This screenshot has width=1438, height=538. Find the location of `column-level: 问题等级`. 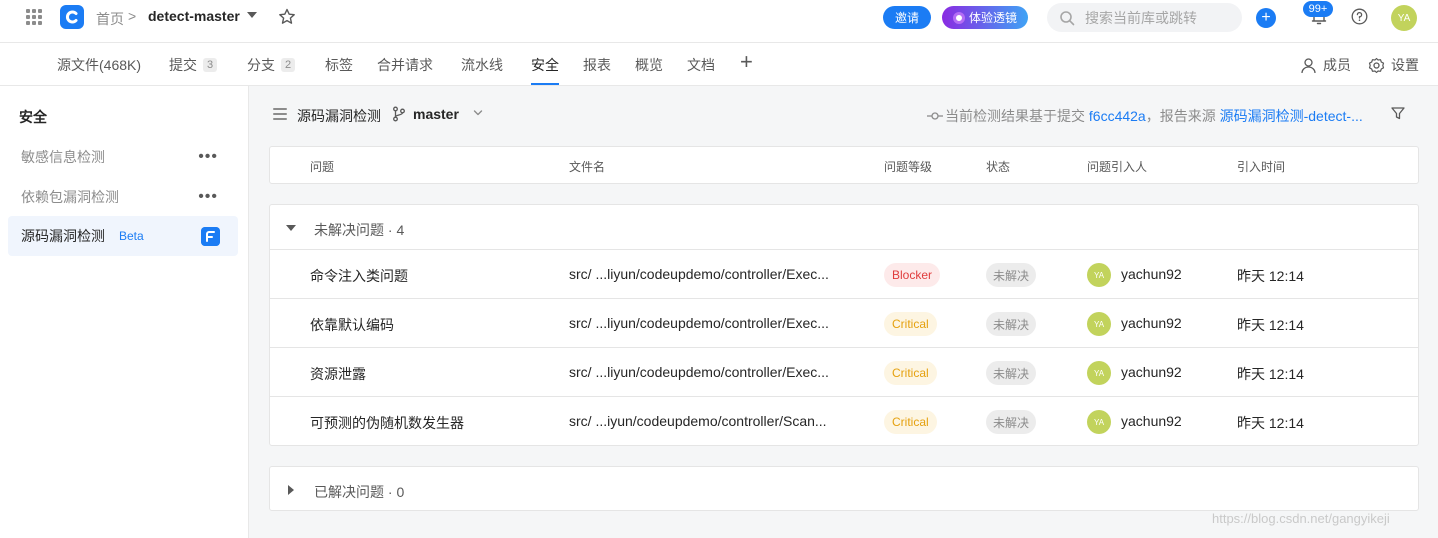

column-level: 问题等级 is located at coordinates (908, 166).